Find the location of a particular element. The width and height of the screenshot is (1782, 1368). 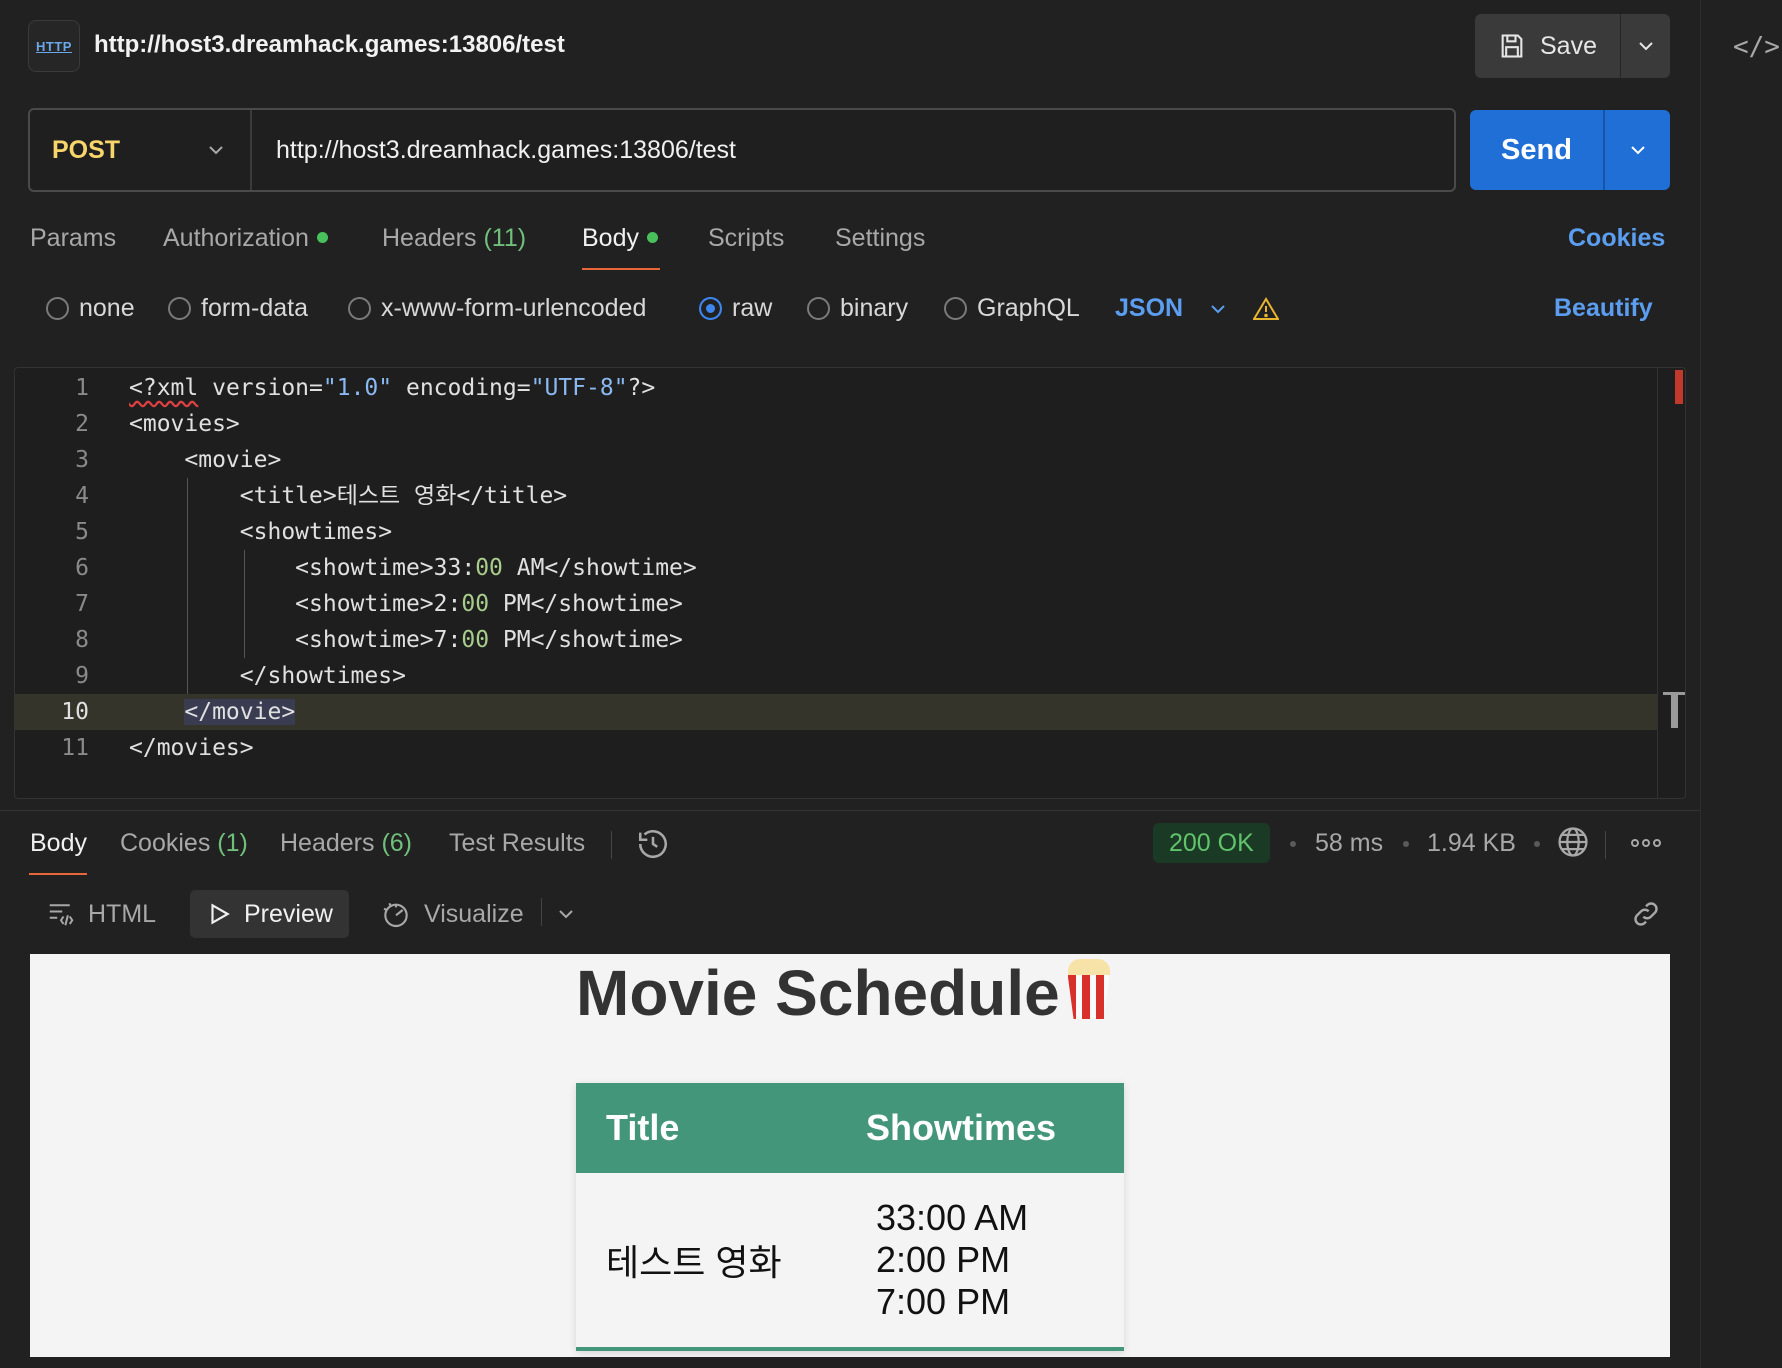

option-form-data: form-data is located at coordinates (238, 308).